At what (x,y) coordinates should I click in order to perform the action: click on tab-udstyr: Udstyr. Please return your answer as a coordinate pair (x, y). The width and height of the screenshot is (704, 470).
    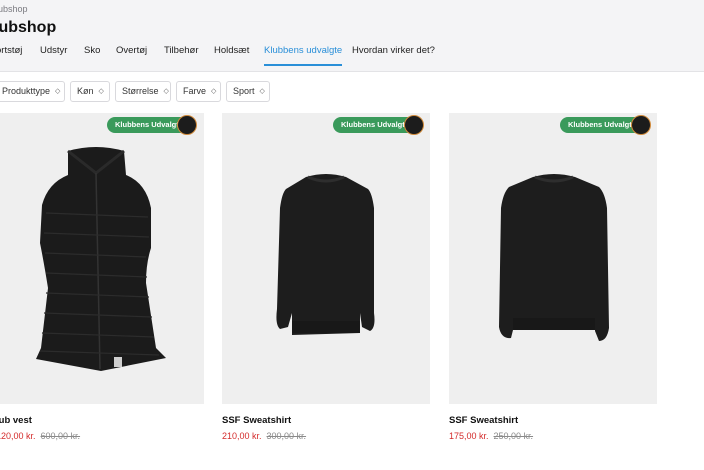
    Looking at the image, I should click on (53, 55).